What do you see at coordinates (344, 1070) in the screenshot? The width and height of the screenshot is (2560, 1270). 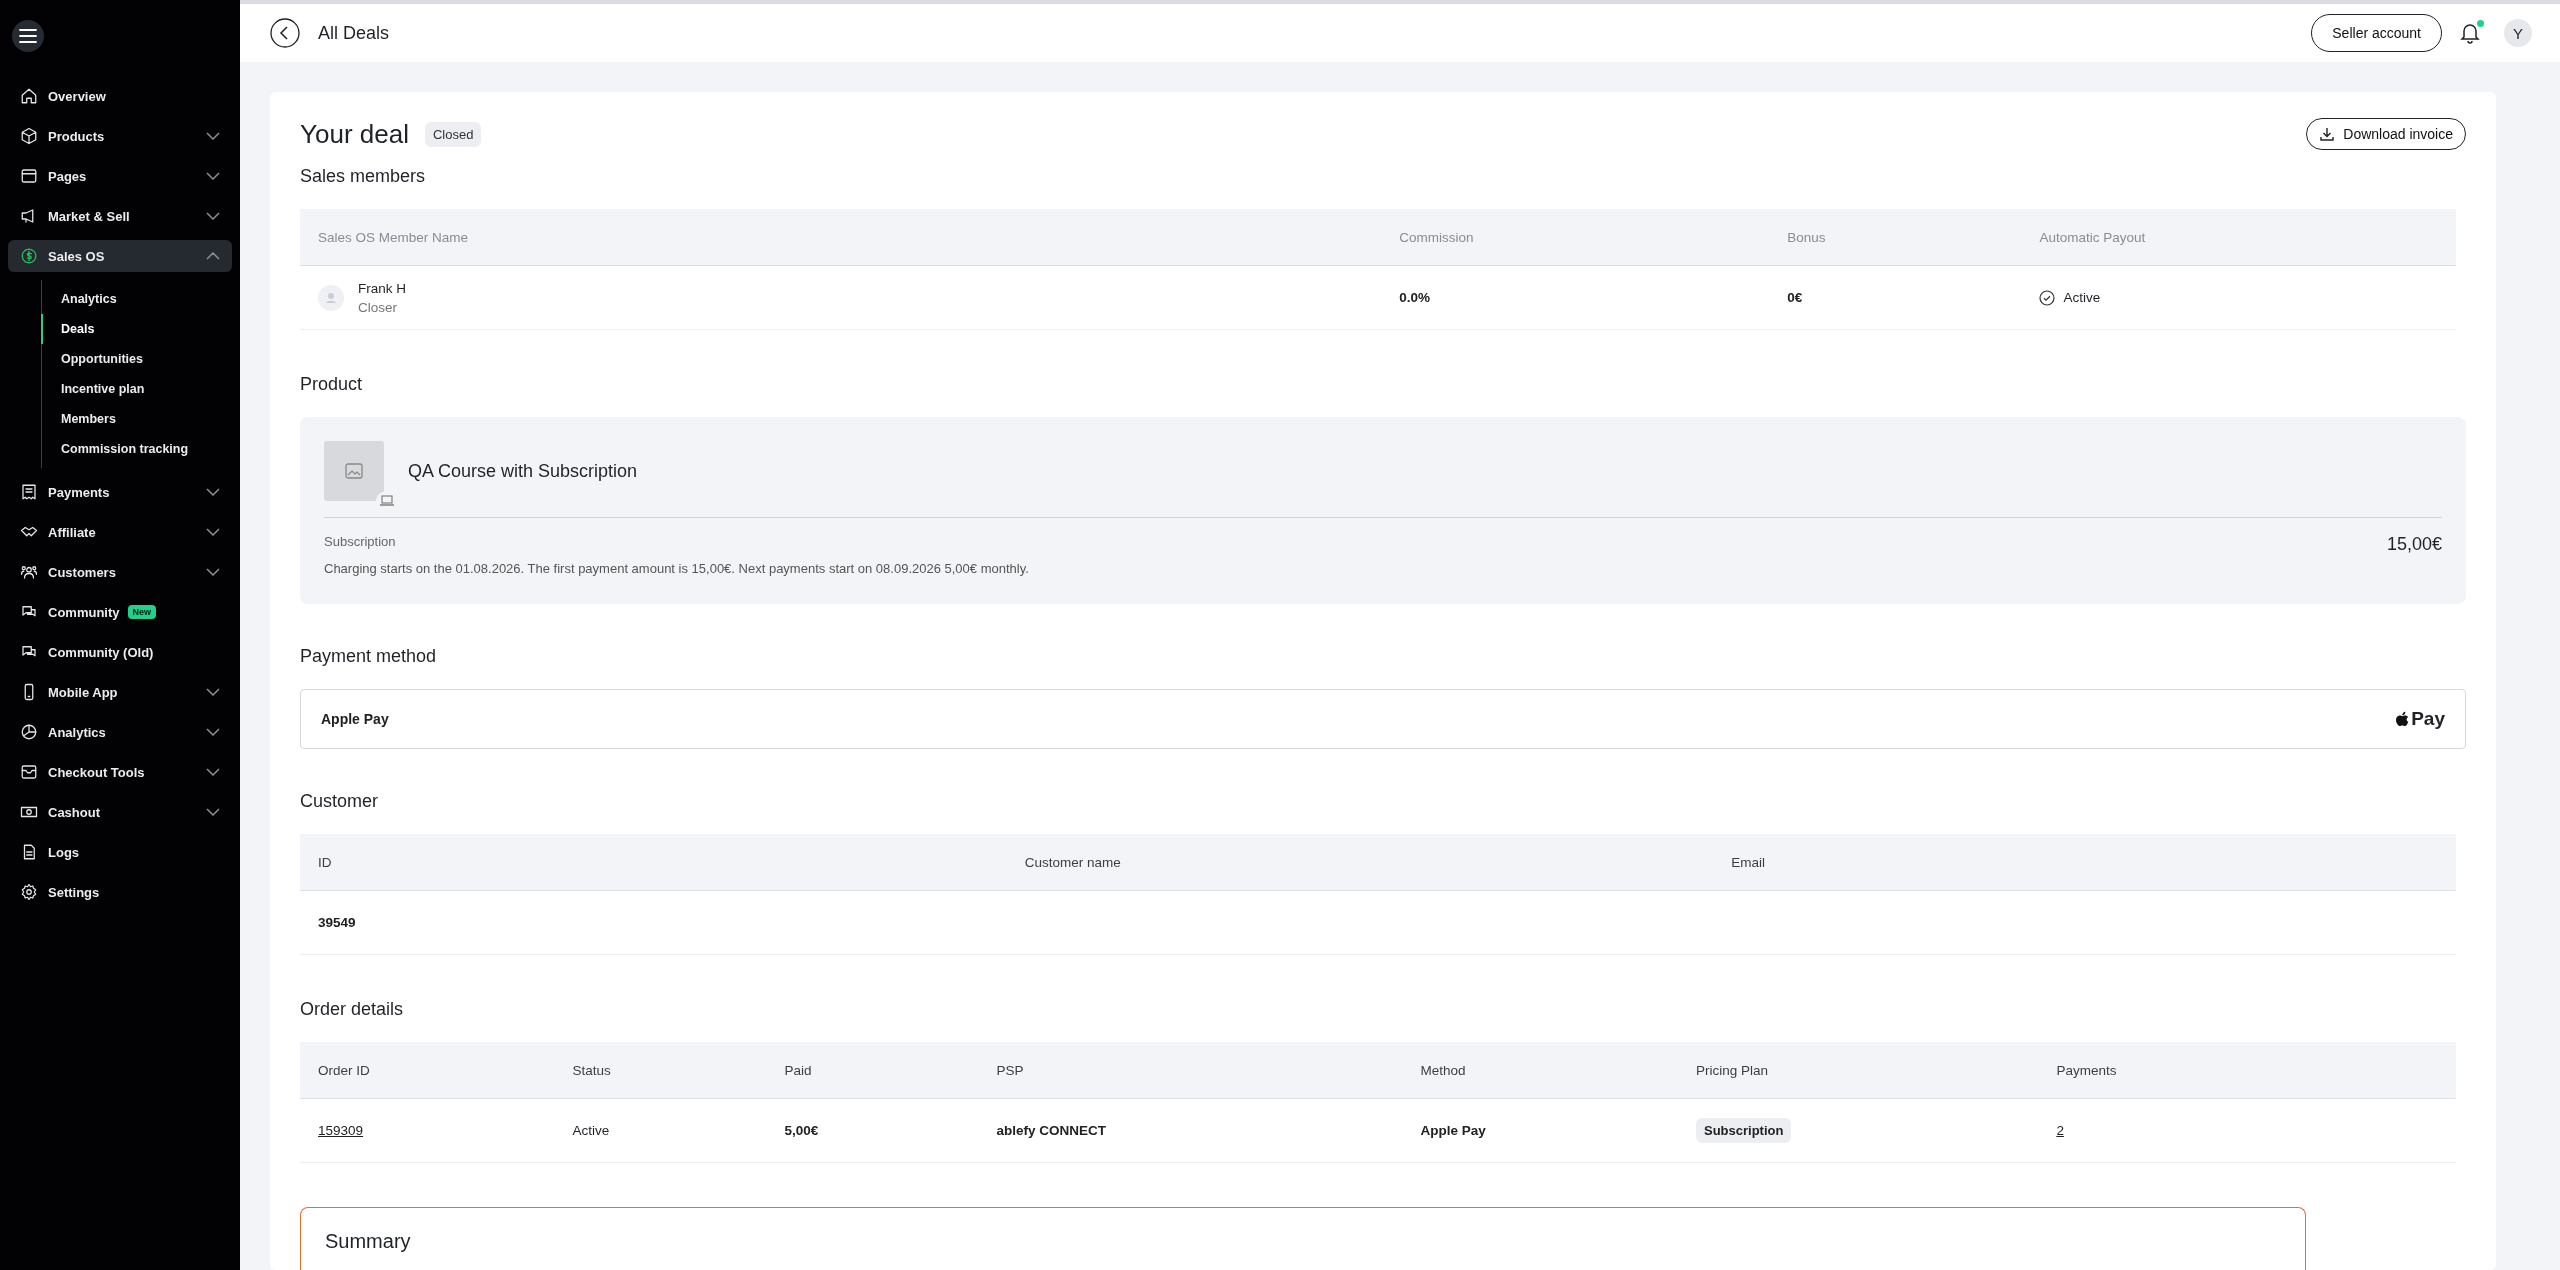 I see `column-header: Order ID` at bounding box center [344, 1070].